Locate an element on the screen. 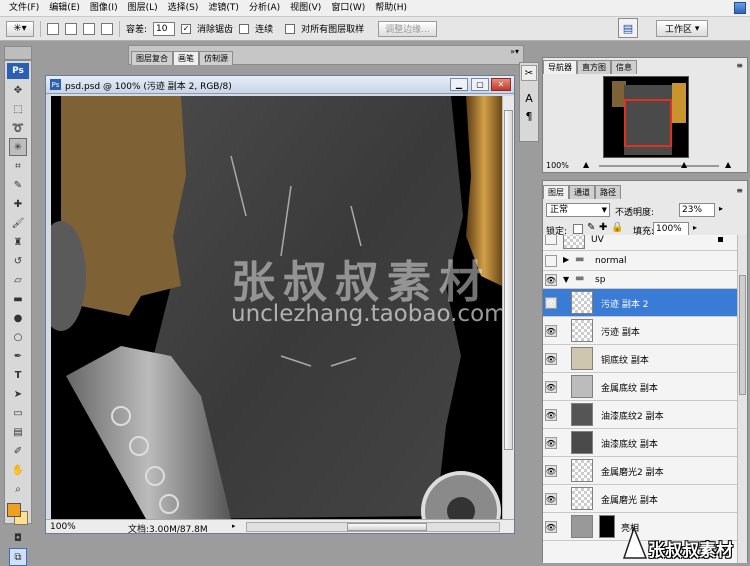  opacity-input: 23% is located at coordinates (697, 210).